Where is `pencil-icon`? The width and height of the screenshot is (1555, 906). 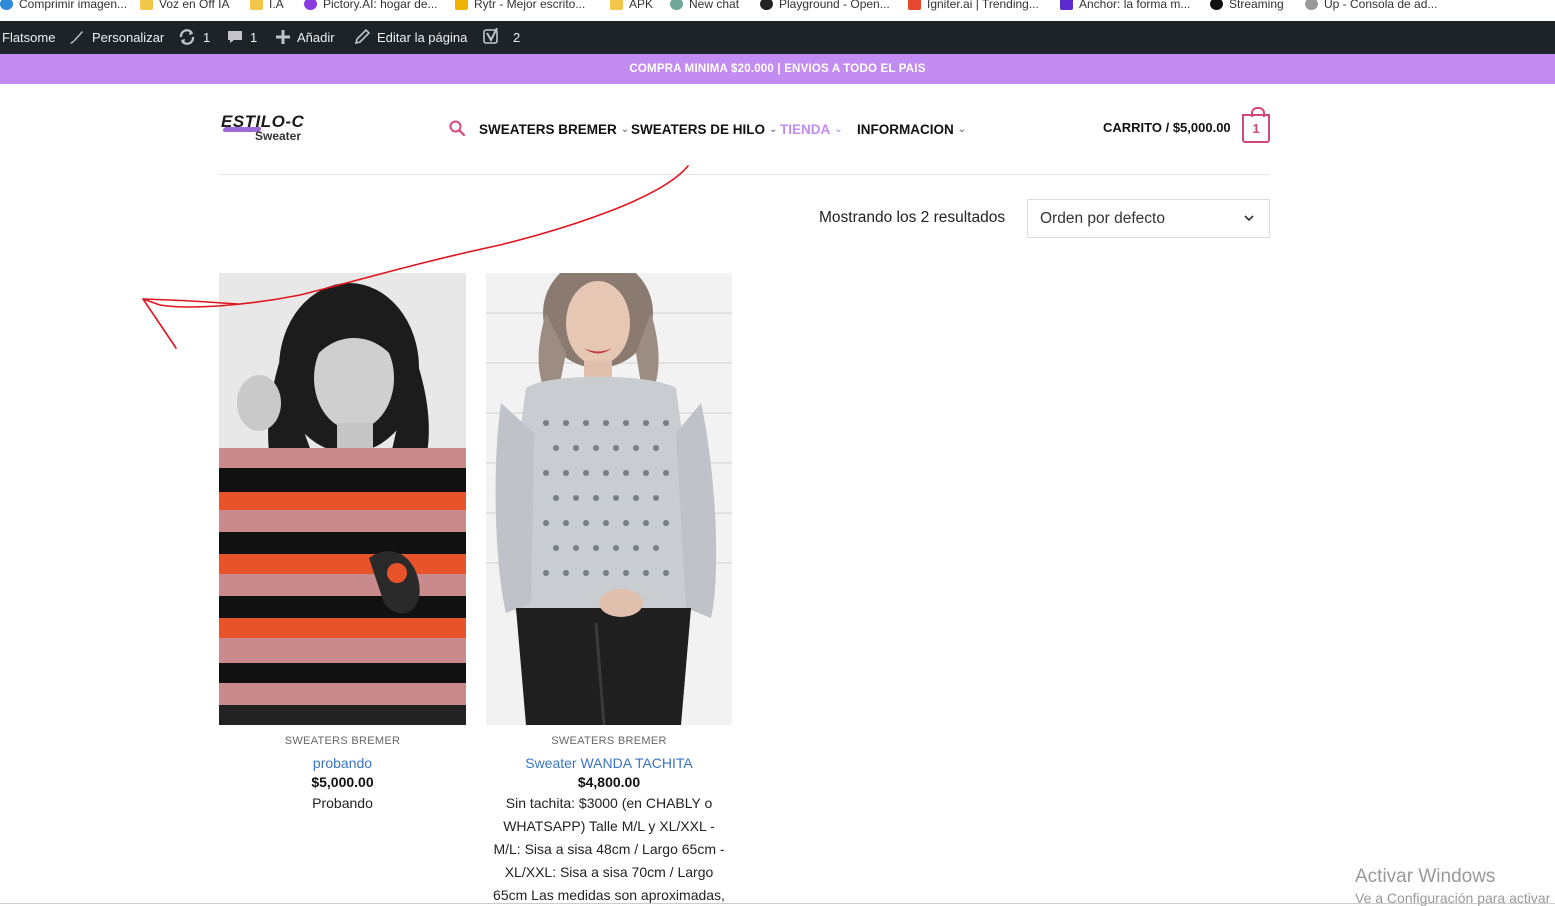
pencil-icon is located at coordinates (362, 37).